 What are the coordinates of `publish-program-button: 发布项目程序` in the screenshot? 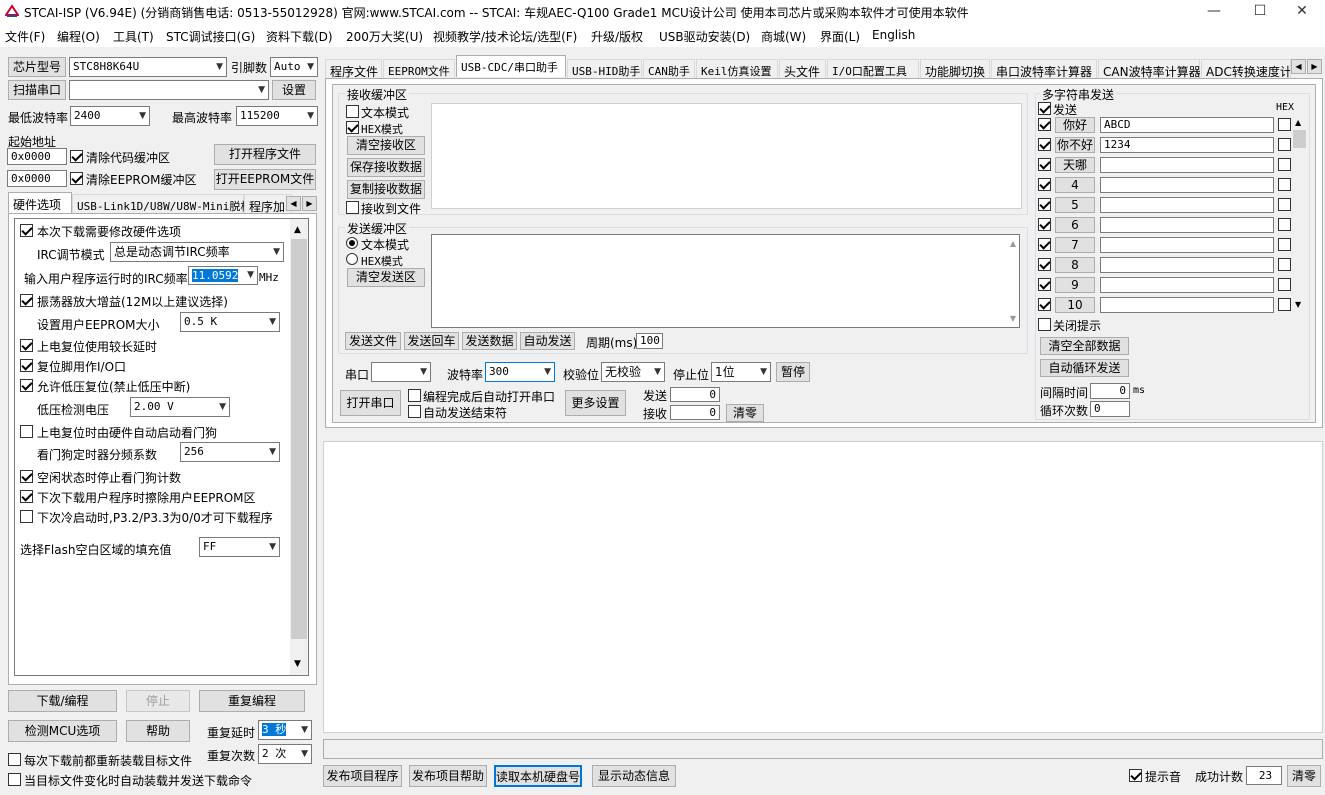 It's located at (362, 776).